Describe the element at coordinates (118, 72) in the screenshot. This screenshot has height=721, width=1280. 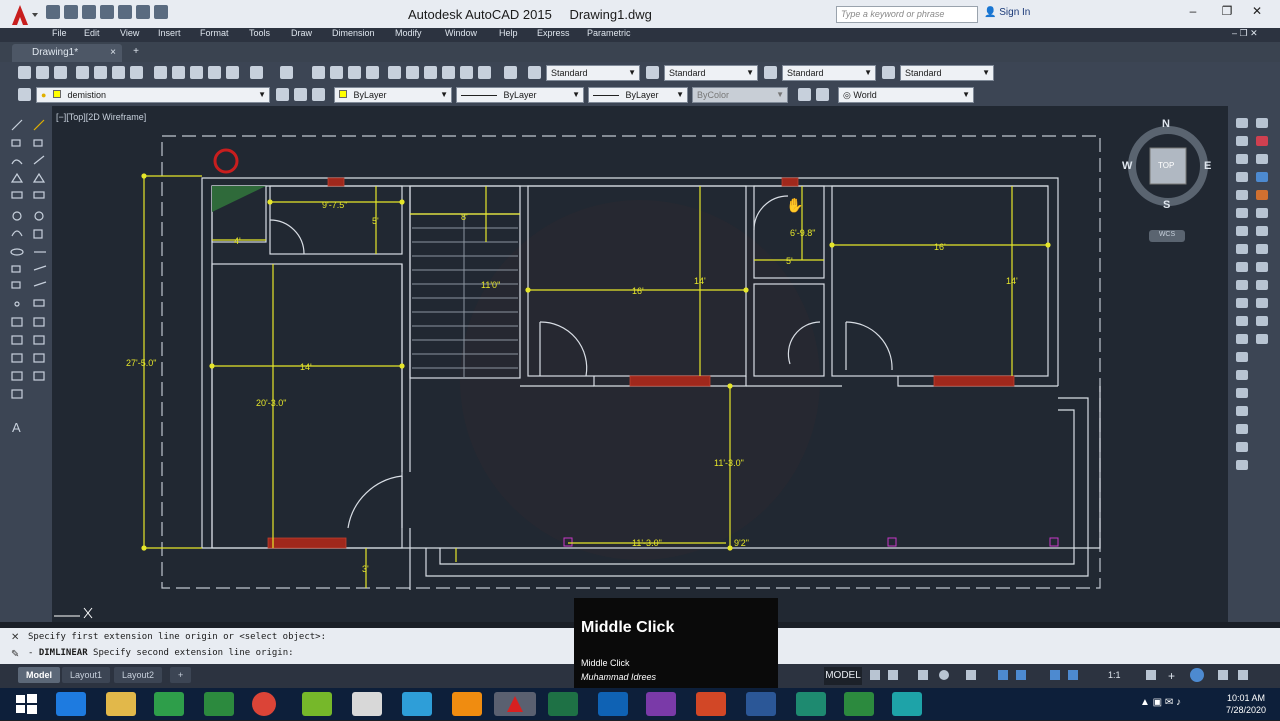
I see `publish-icon` at that location.